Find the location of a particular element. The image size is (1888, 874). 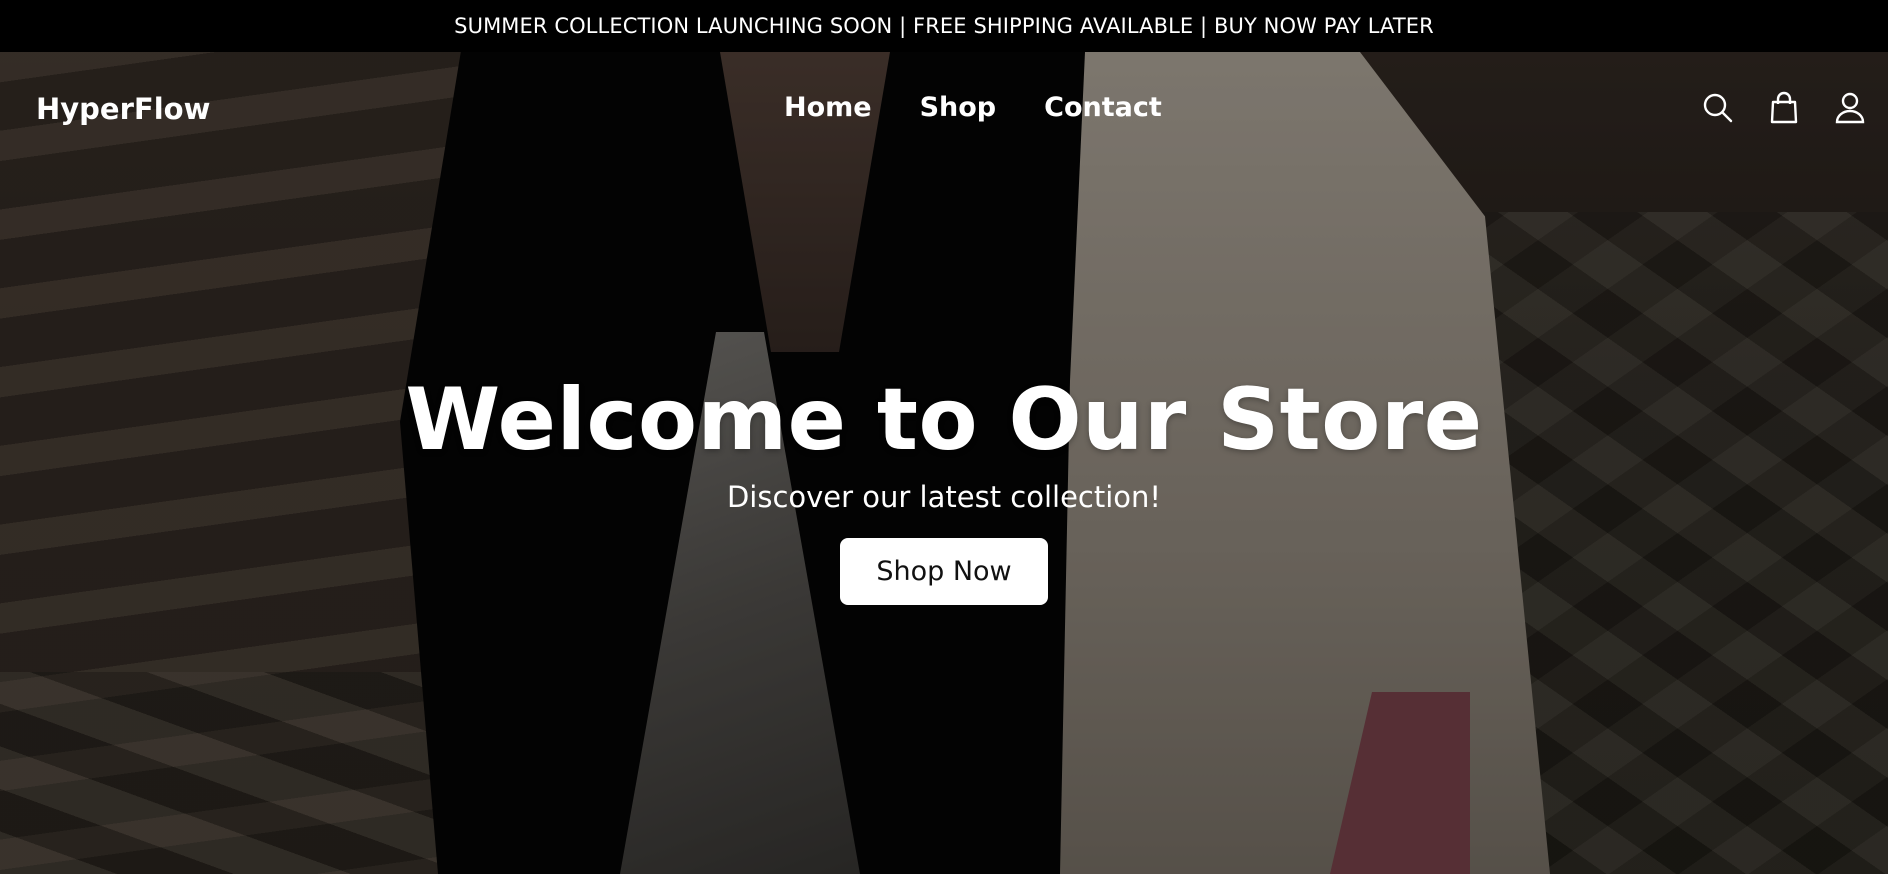

search-icon is located at coordinates (1718, 108).